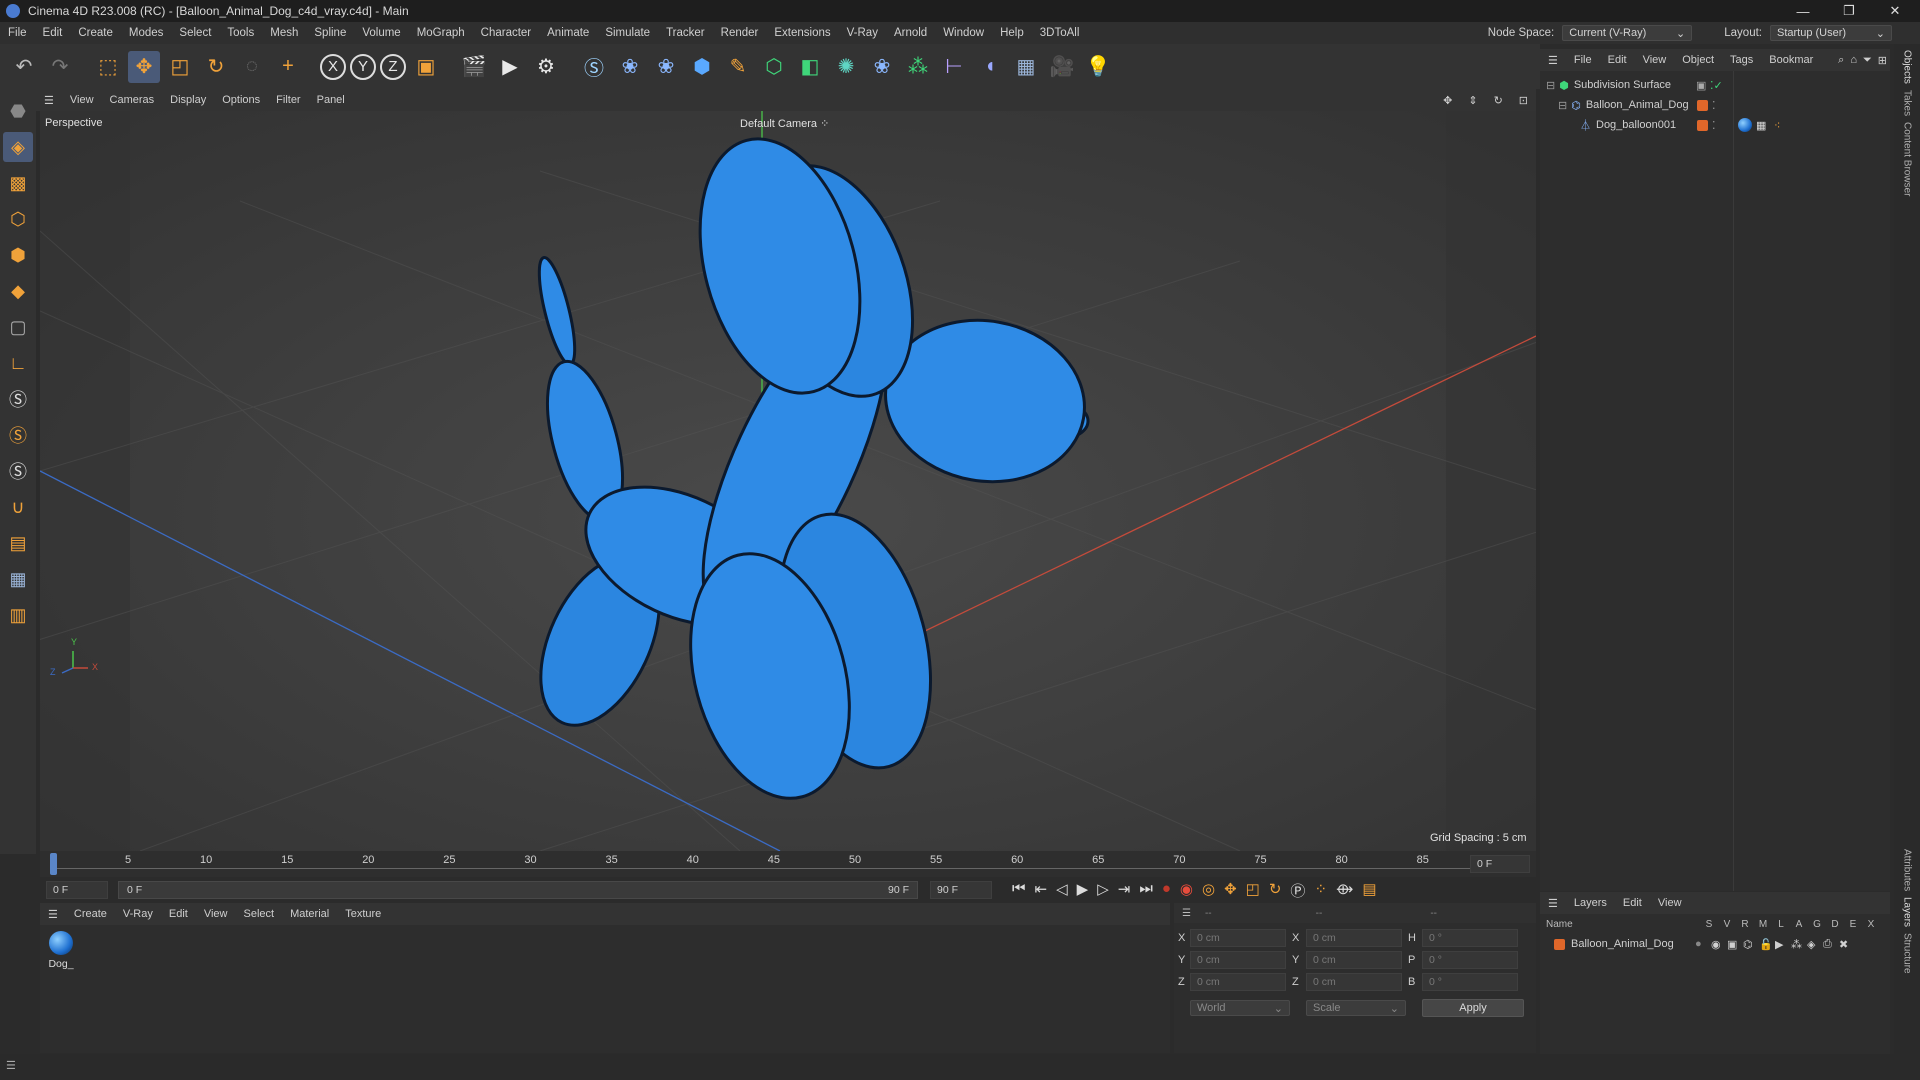  What do you see at coordinates (1831, 33) in the screenshot?
I see `layout-dropdown: Startup (User) ⌄` at bounding box center [1831, 33].